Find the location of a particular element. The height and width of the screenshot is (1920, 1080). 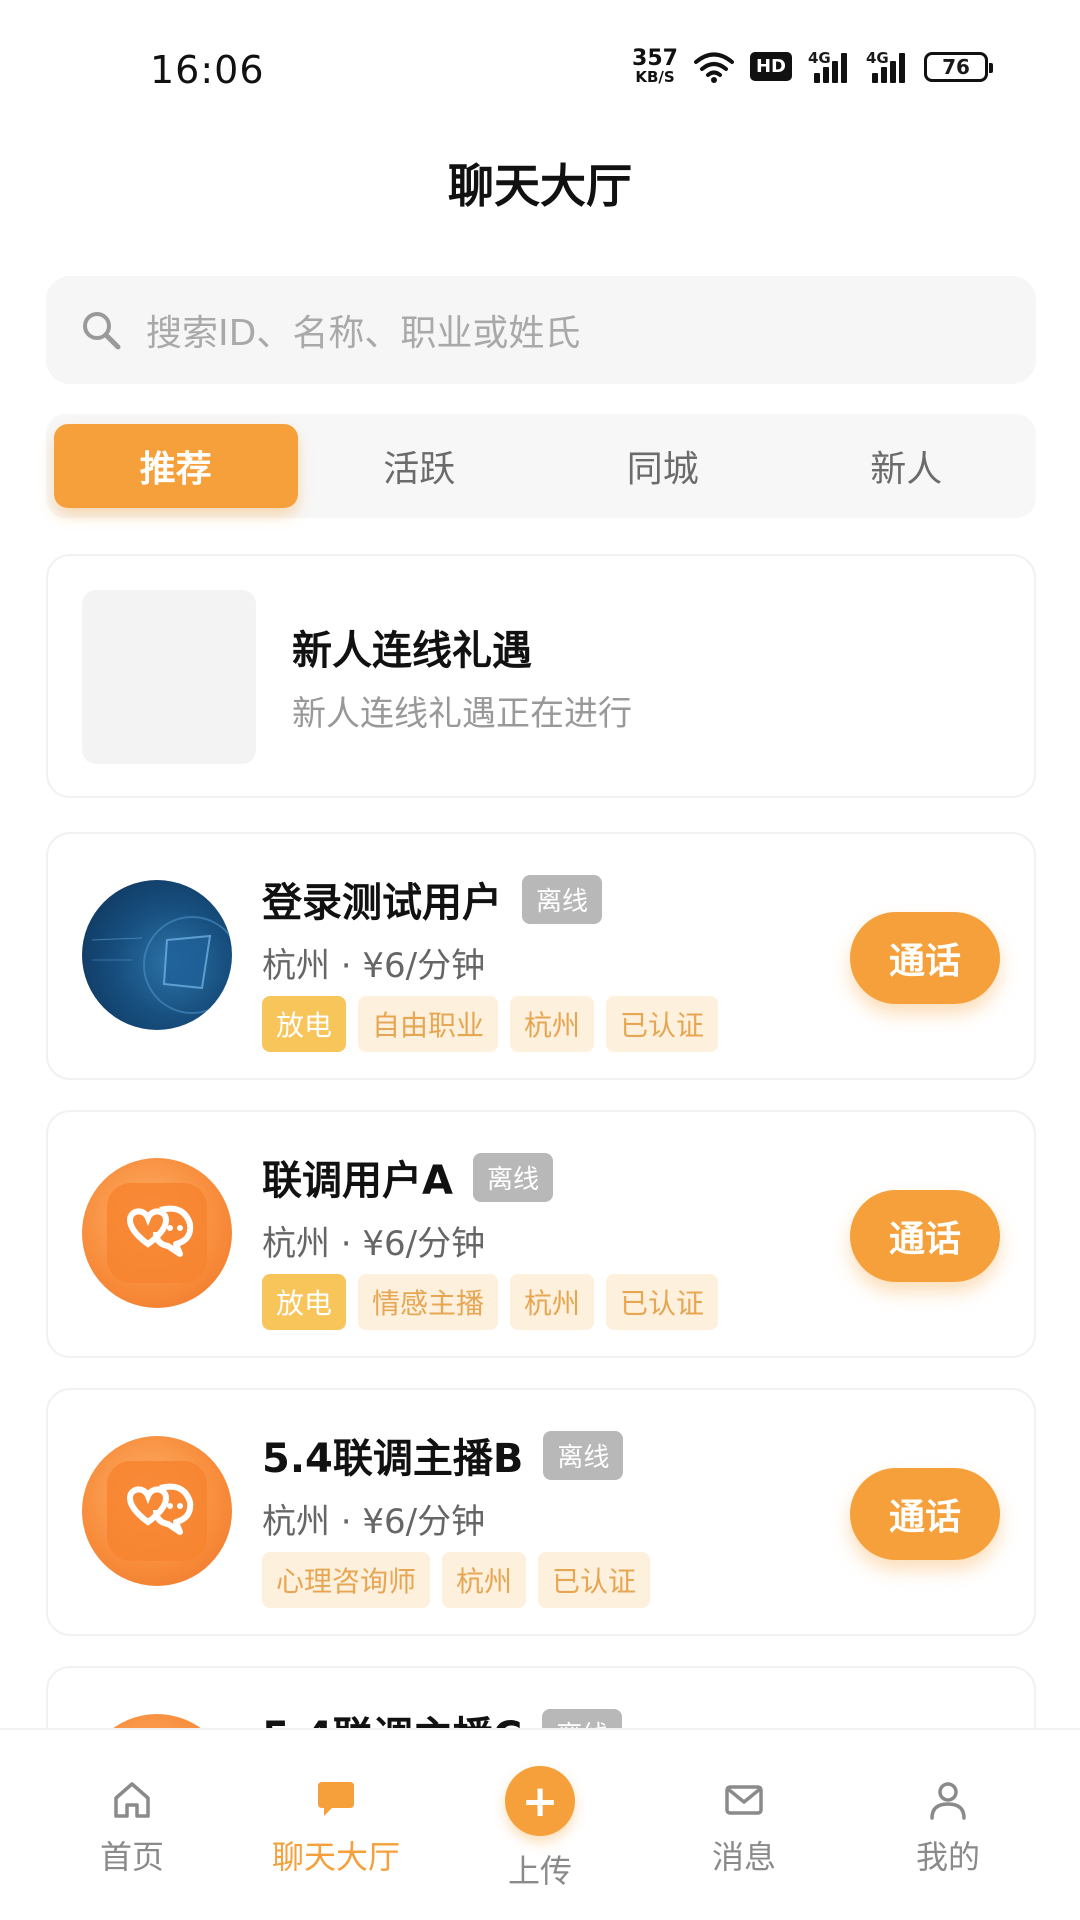

promo-title: 新人连线礼遇 is located at coordinates (412, 651).